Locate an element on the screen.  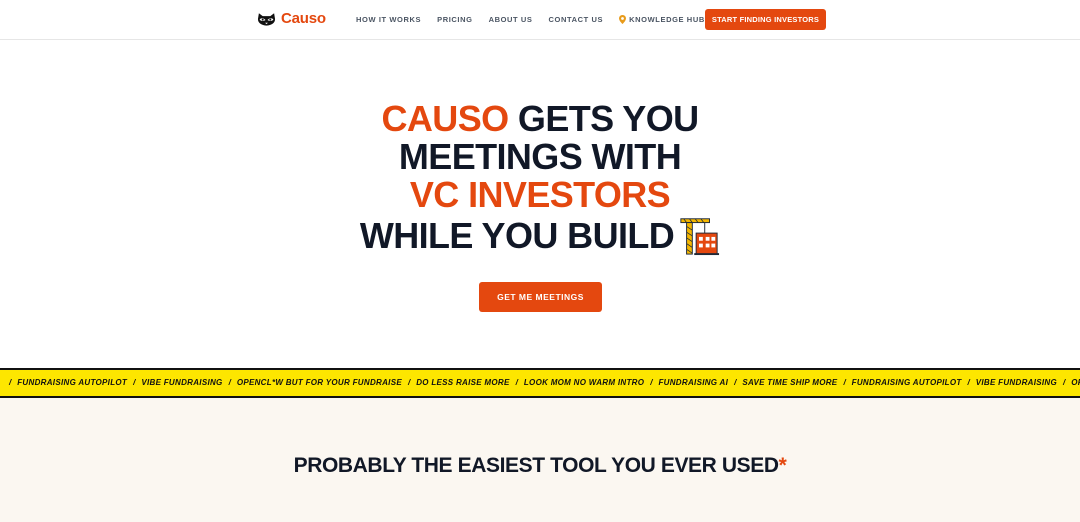
ticker-item: LOOK MOM NO WARM INTRO is located at coordinates (584, 382).